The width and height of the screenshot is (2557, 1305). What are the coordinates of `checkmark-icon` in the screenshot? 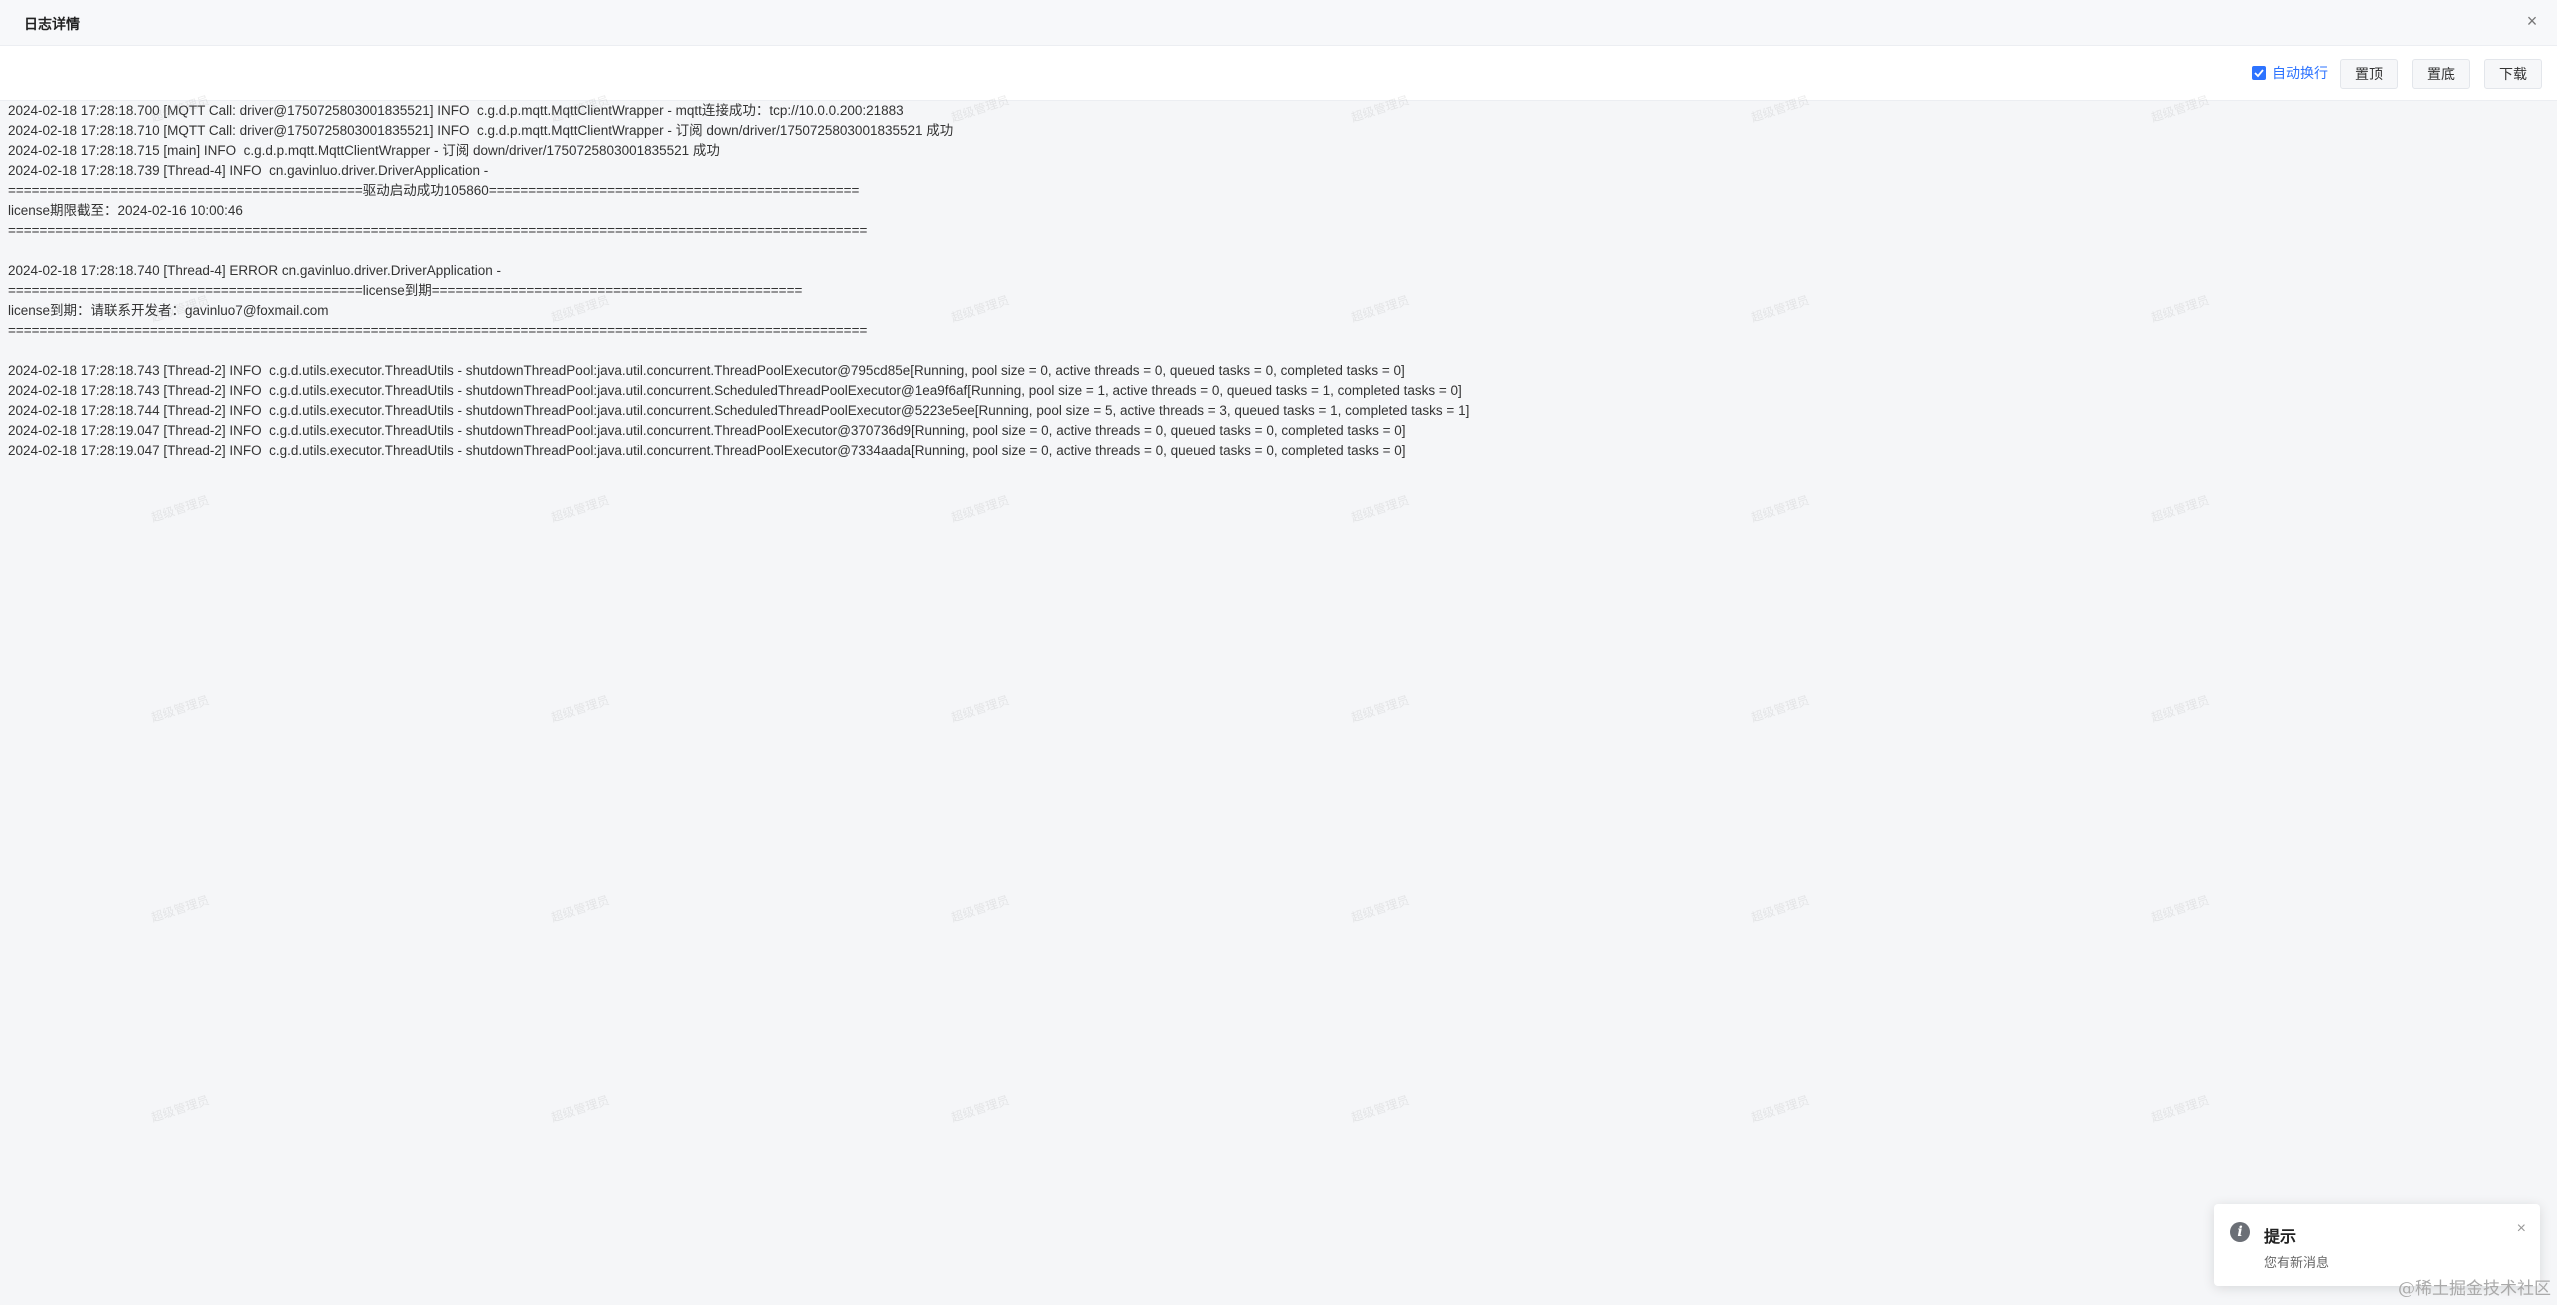 It's located at (2259, 73).